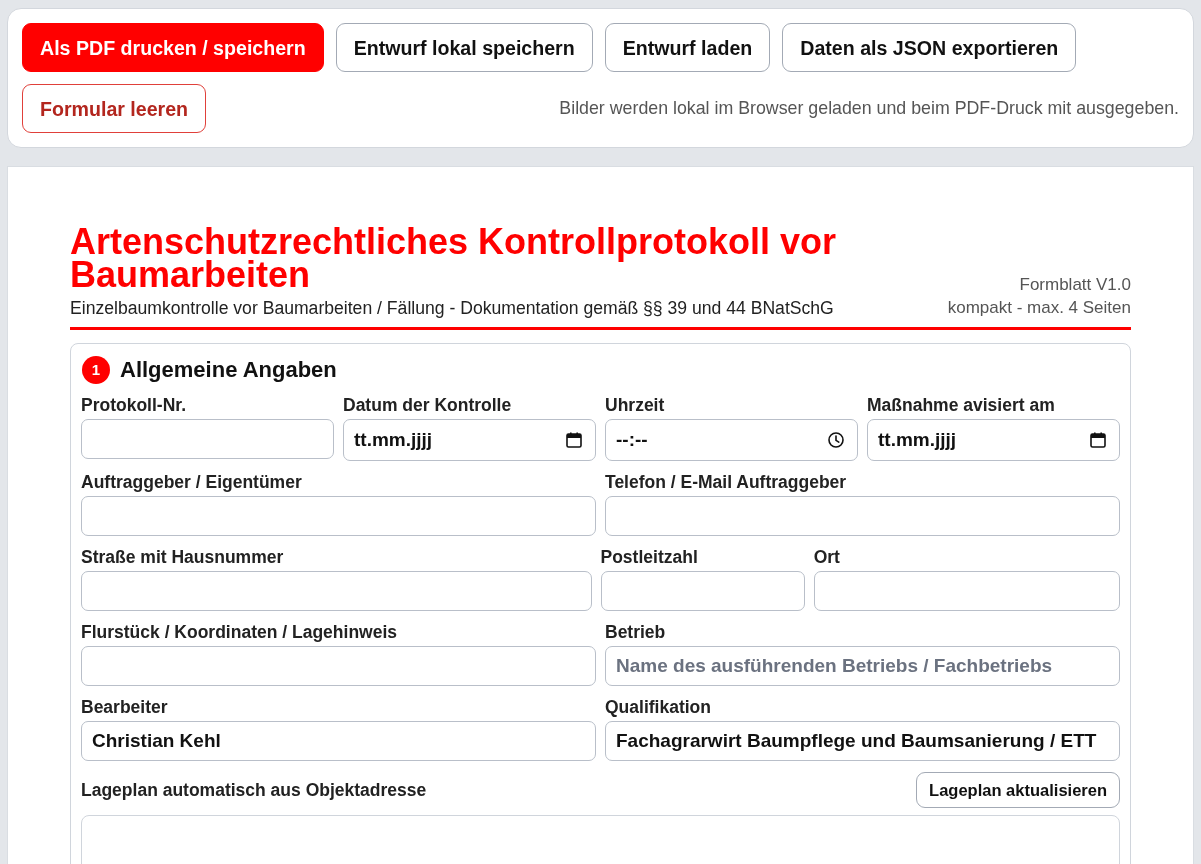 This screenshot has height=864, width=1201. What do you see at coordinates (464, 47) in the screenshot?
I see `toolbar-button: Entwurf lokal speichern` at bounding box center [464, 47].